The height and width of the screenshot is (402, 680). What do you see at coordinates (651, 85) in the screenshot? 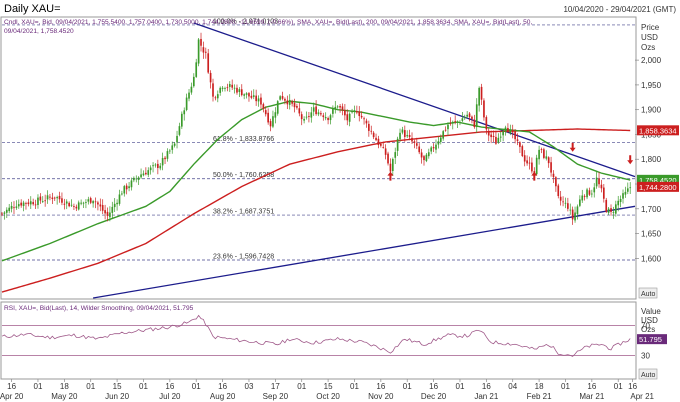
I see `price-tick-label: 1,950` at bounding box center [651, 85].